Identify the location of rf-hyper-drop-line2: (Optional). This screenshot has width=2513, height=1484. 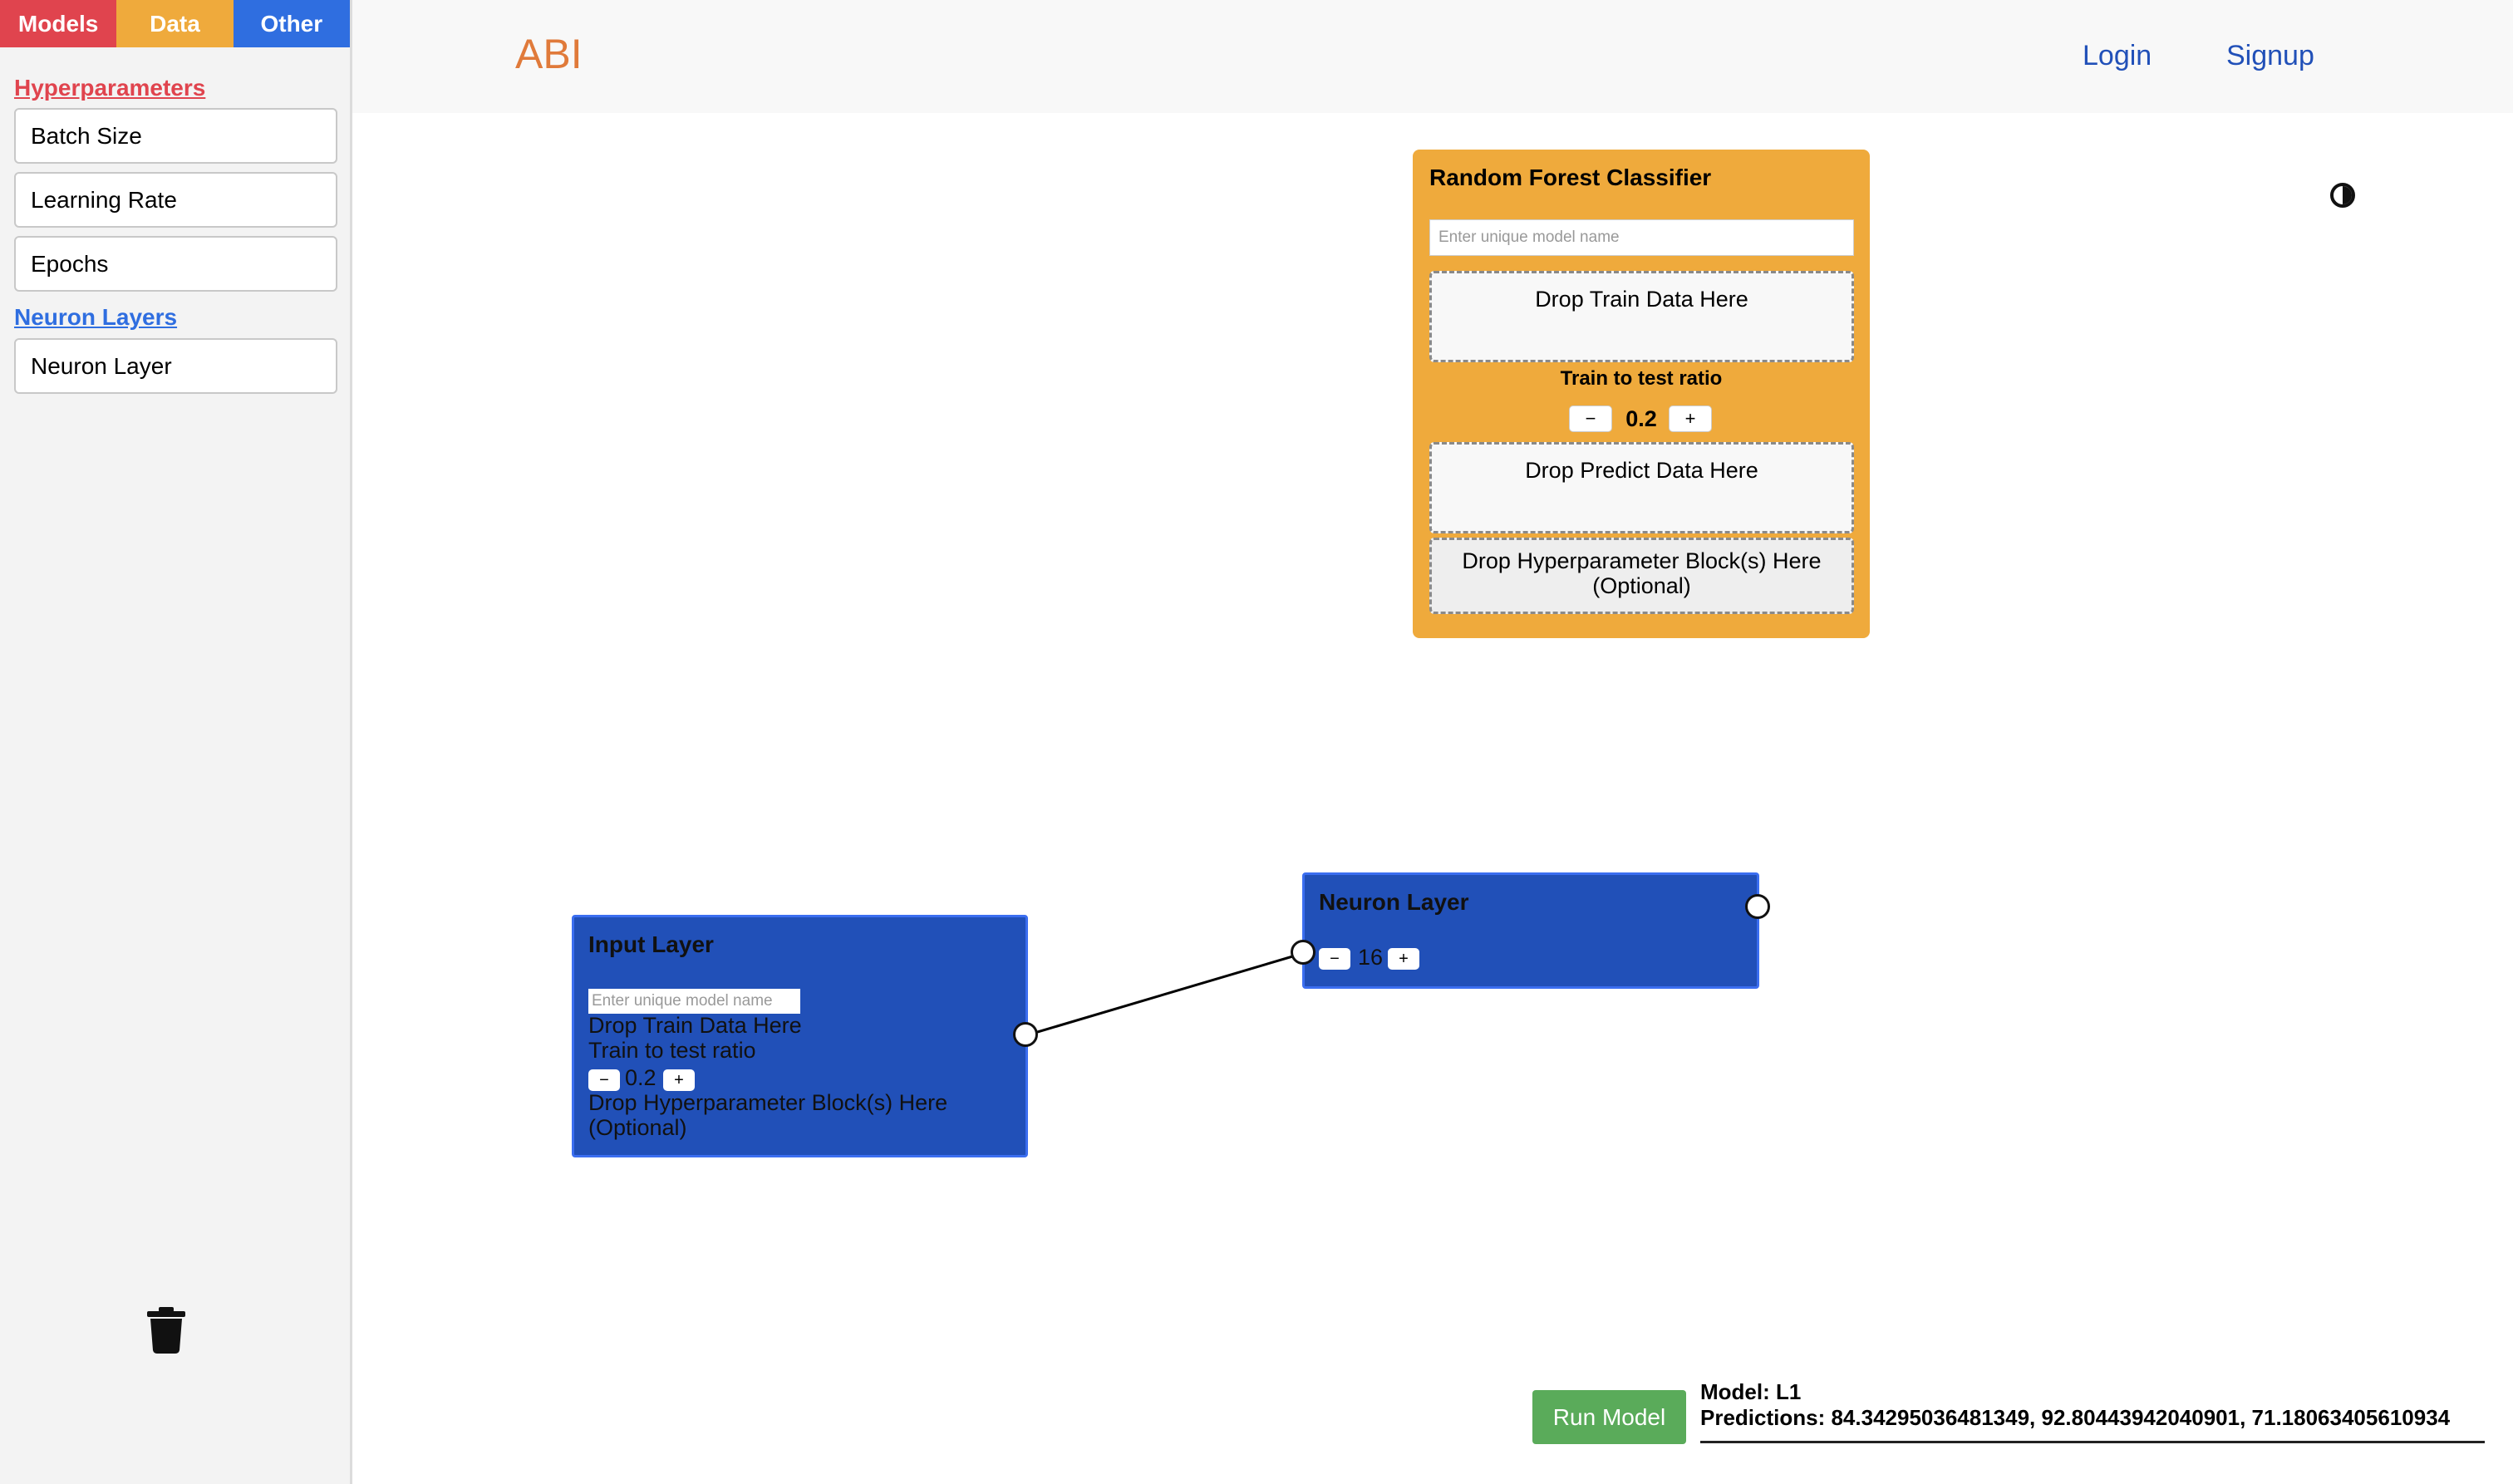
(1641, 585).